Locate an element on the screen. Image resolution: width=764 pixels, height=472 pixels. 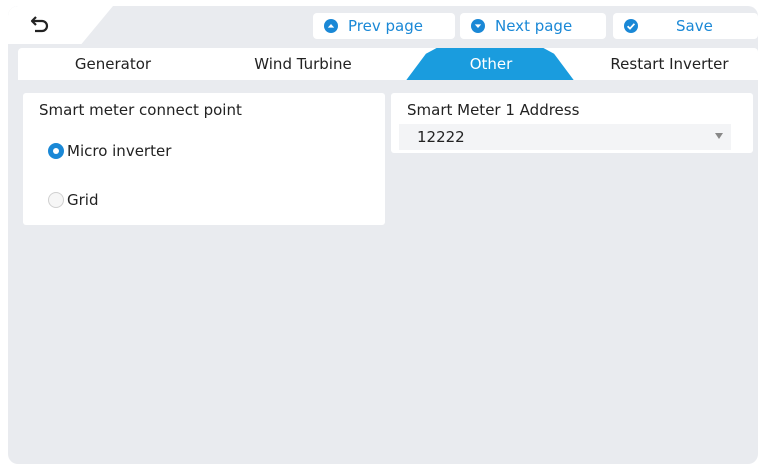
smart-meter-address-select: 12222 is located at coordinates (565, 137).